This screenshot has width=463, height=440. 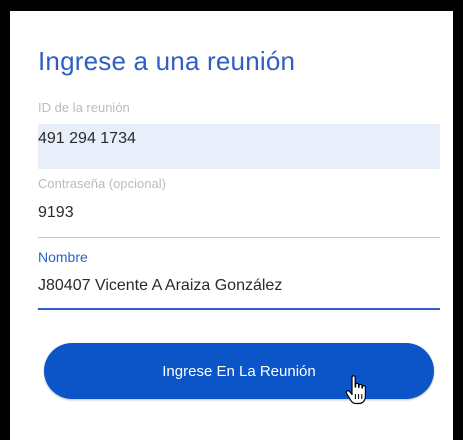 What do you see at coordinates (355, 390) in the screenshot?
I see `hand-pointer-icon` at bounding box center [355, 390].